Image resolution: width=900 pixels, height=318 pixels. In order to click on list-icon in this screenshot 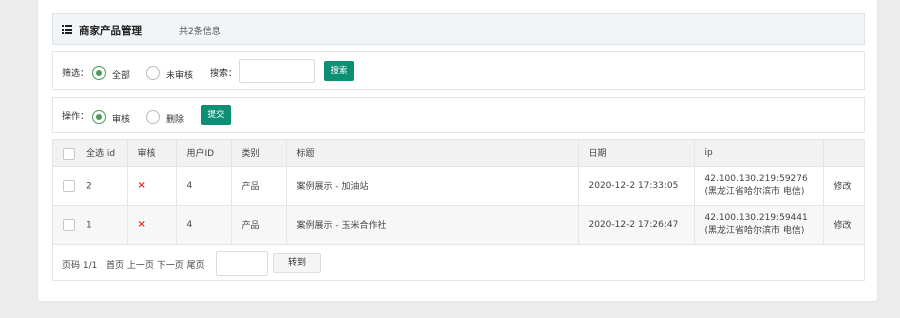, I will do `click(67, 29)`.